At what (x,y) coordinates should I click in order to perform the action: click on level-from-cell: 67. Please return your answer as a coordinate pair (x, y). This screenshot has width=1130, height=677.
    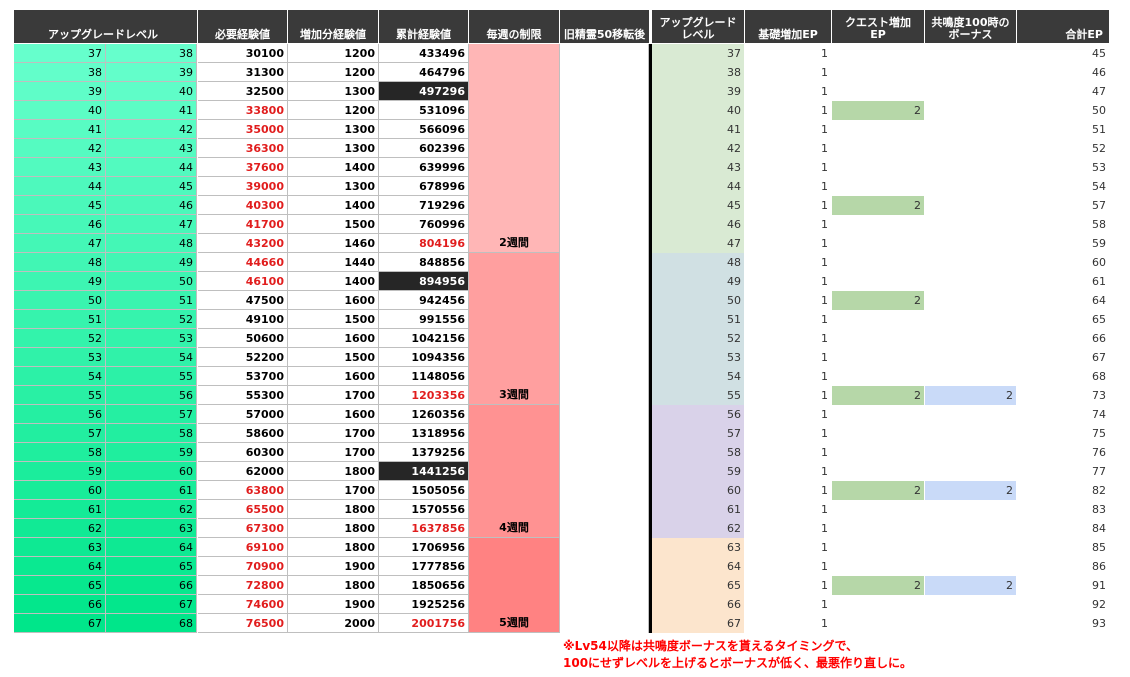
    Looking at the image, I should click on (60, 623).